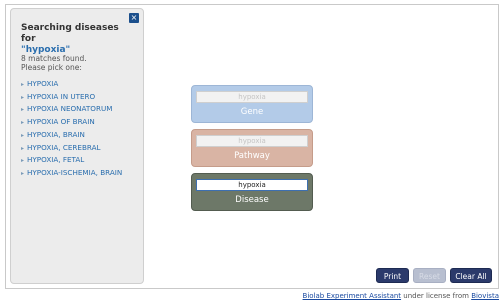  What do you see at coordinates (485, 296) in the screenshot?
I see `biovista-link: Biovista` at bounding box center [485, 296].